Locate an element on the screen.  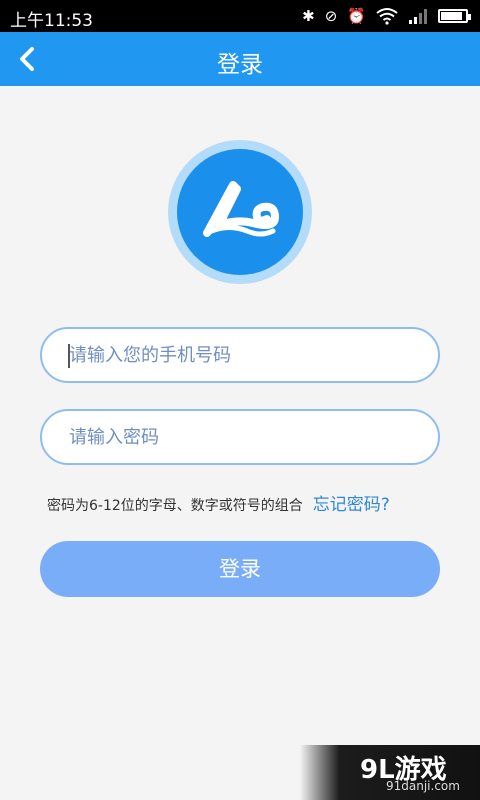
phone-input is located at coordinates (240, 355).